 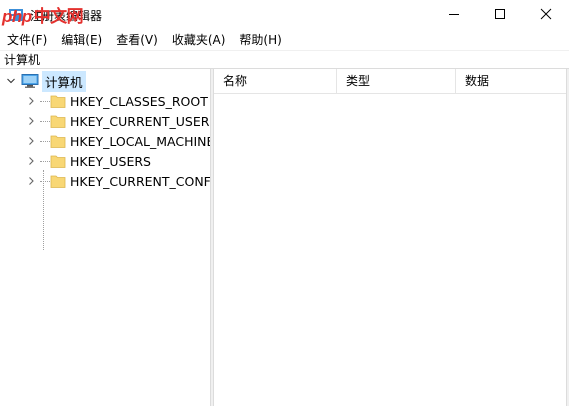 I want to click on maximize-button, so click(x=500, y=15).